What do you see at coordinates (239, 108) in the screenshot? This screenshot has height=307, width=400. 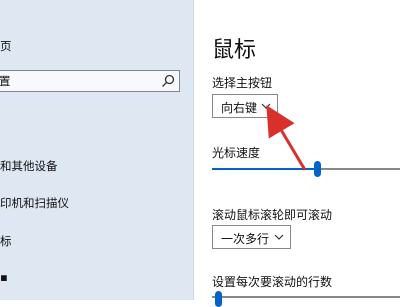 I see `primary-button-value: 向右键` at bounding box center [239, 108].